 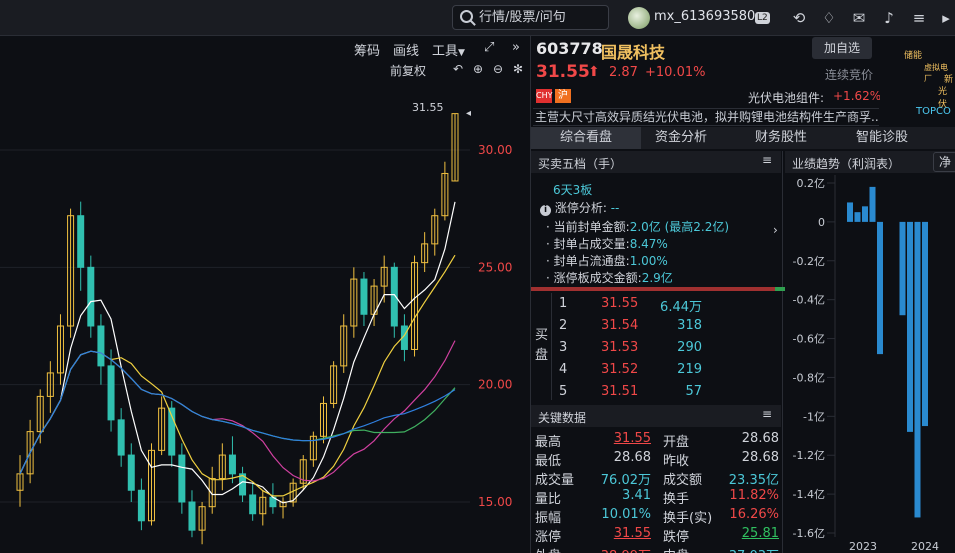 I want to click on order-book-menu-icon: ≡, so click(x=767, y=160).